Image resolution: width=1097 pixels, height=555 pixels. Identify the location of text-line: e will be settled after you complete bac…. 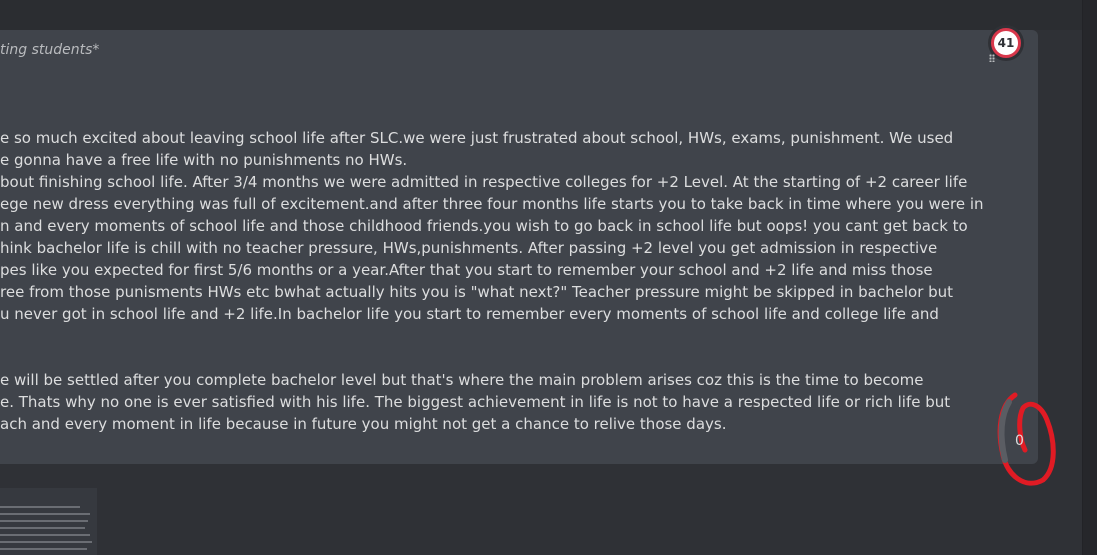
(462, 380).